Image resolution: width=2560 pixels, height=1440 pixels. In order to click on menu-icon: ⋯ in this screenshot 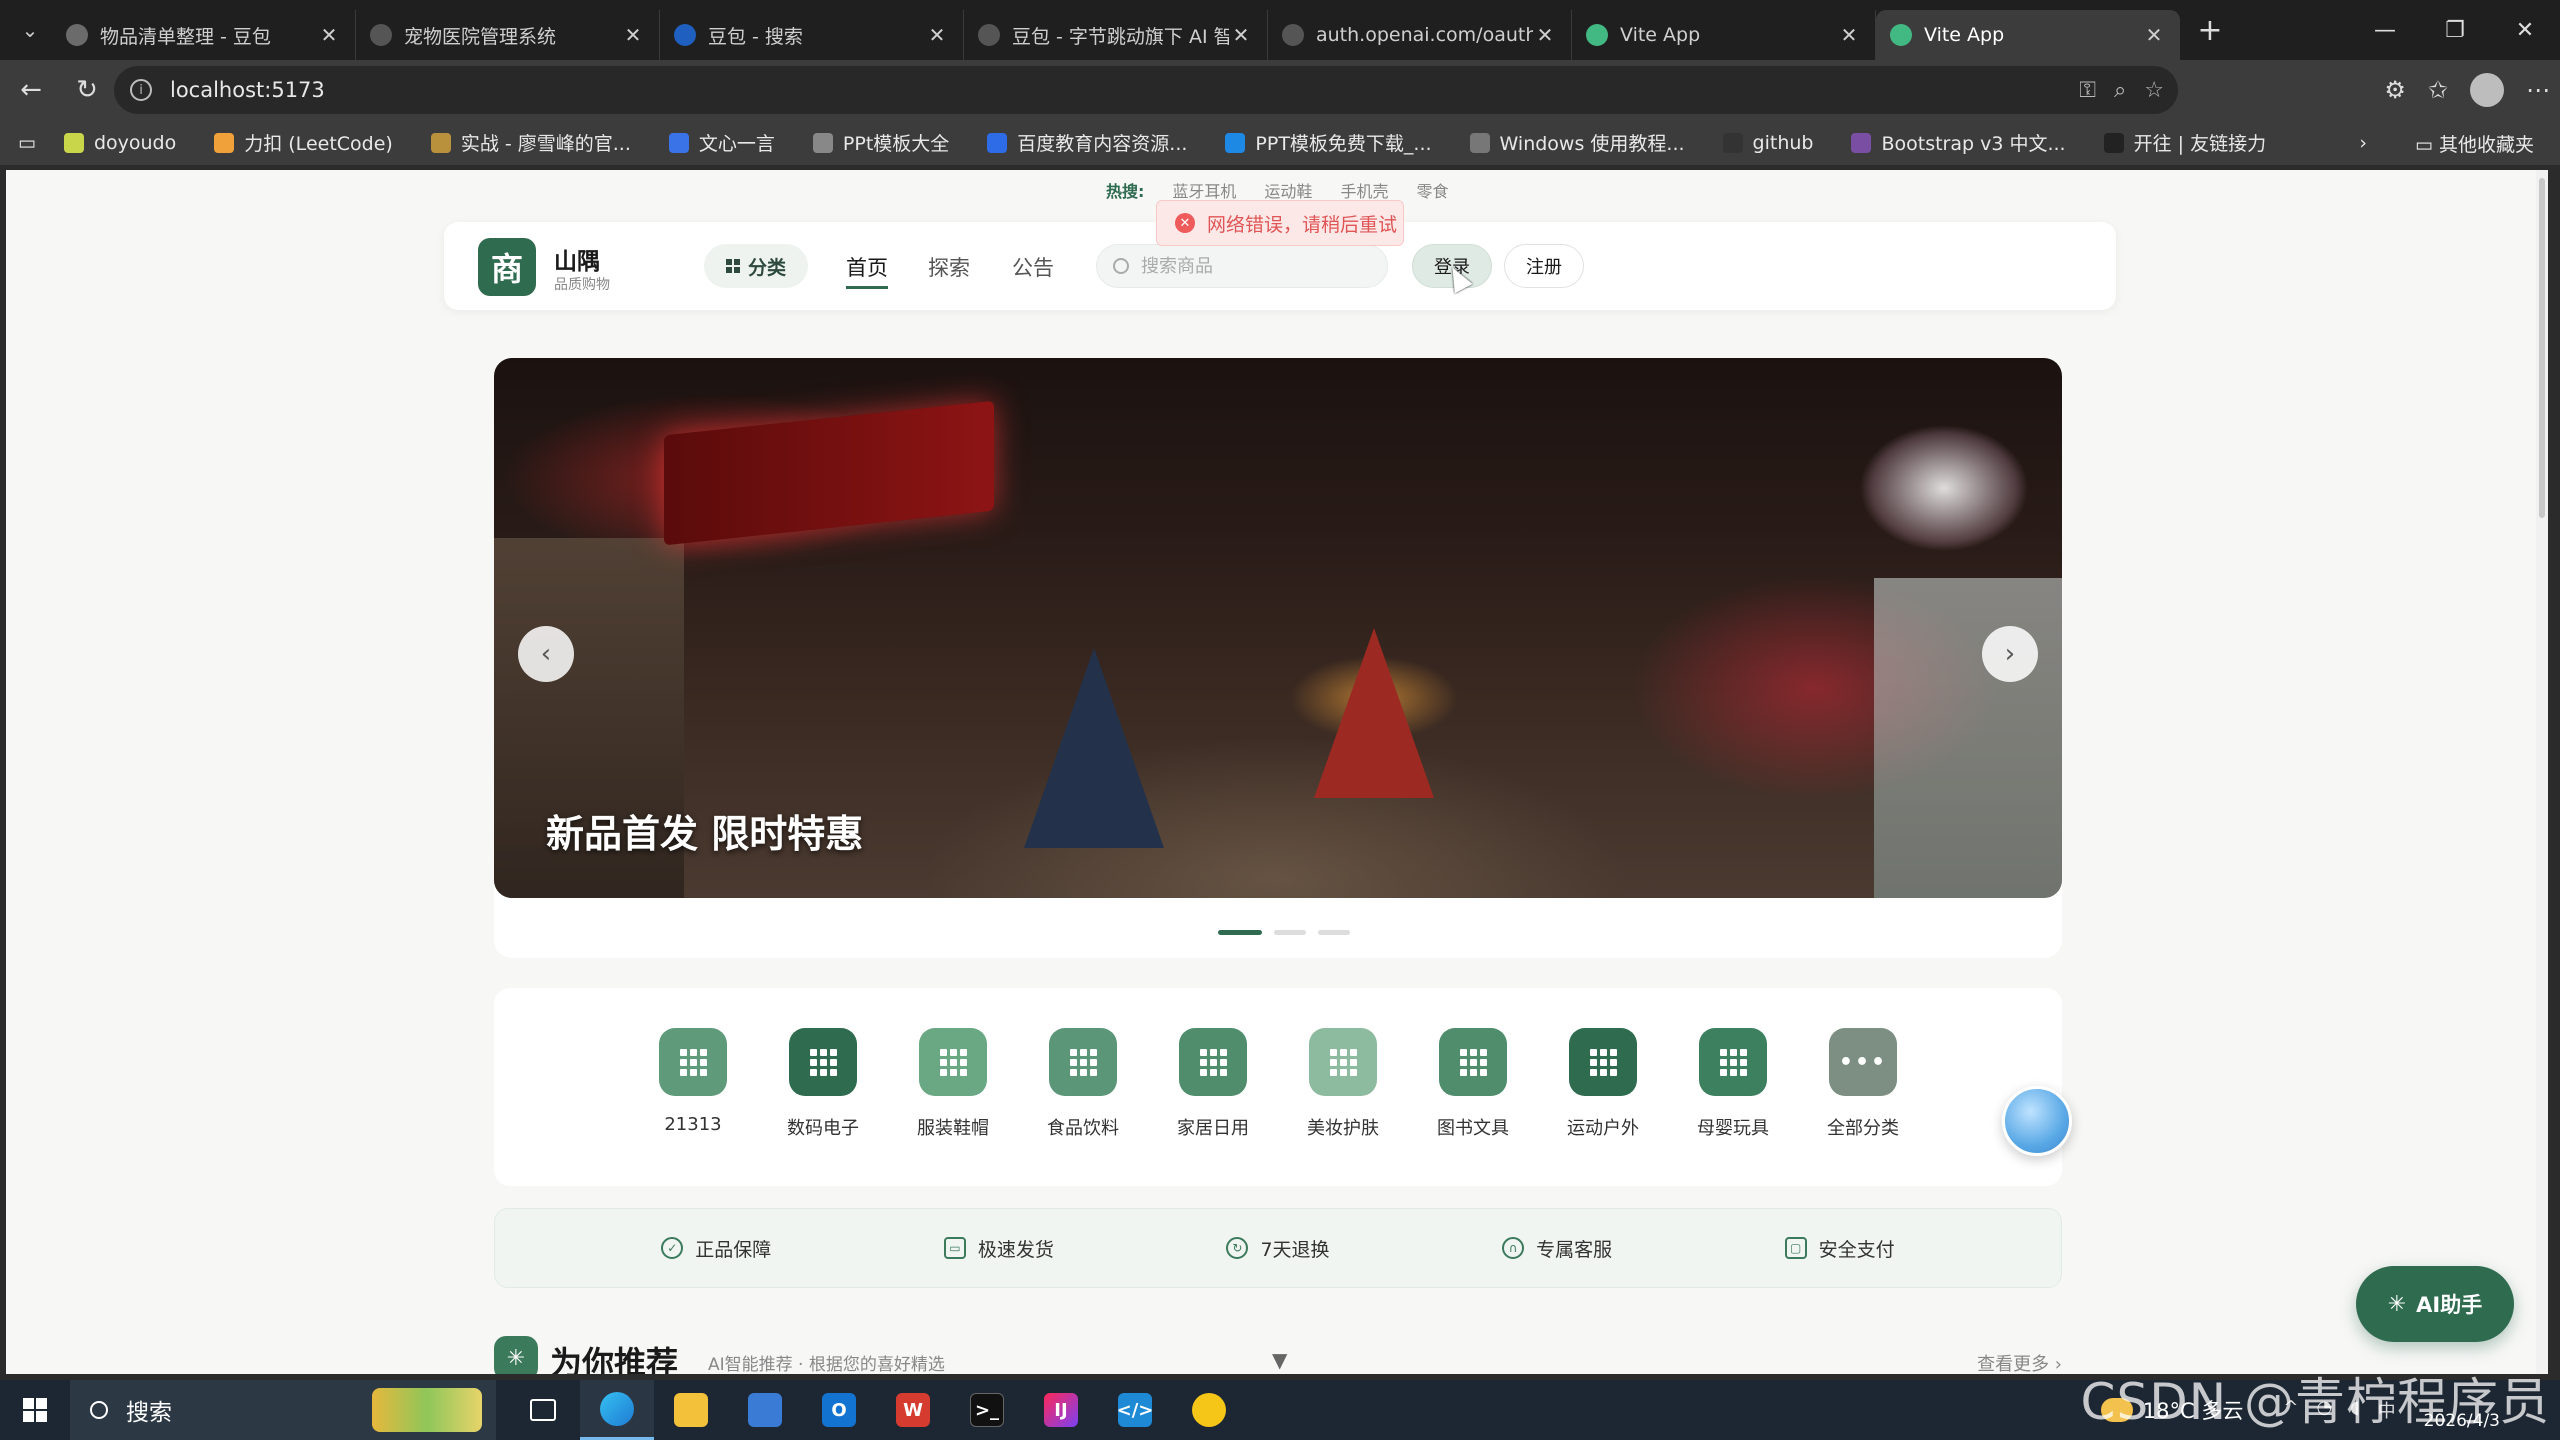, I will do `click(2538, 90)`.